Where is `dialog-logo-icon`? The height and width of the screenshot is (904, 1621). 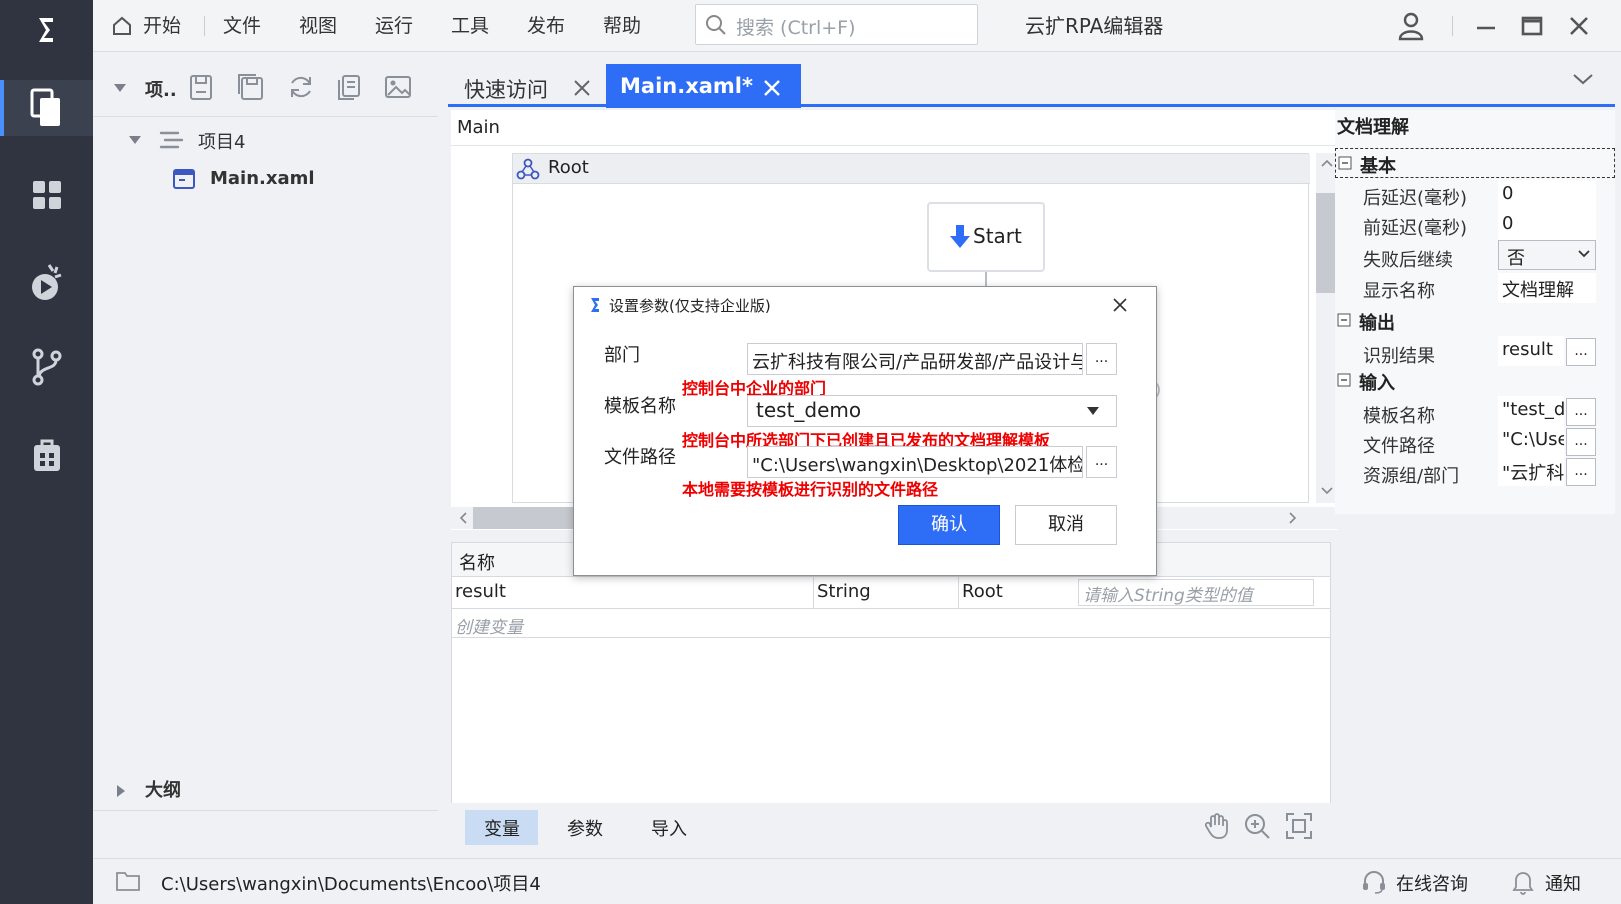
dialog-logo-icon is located at coordinates (595, 305).